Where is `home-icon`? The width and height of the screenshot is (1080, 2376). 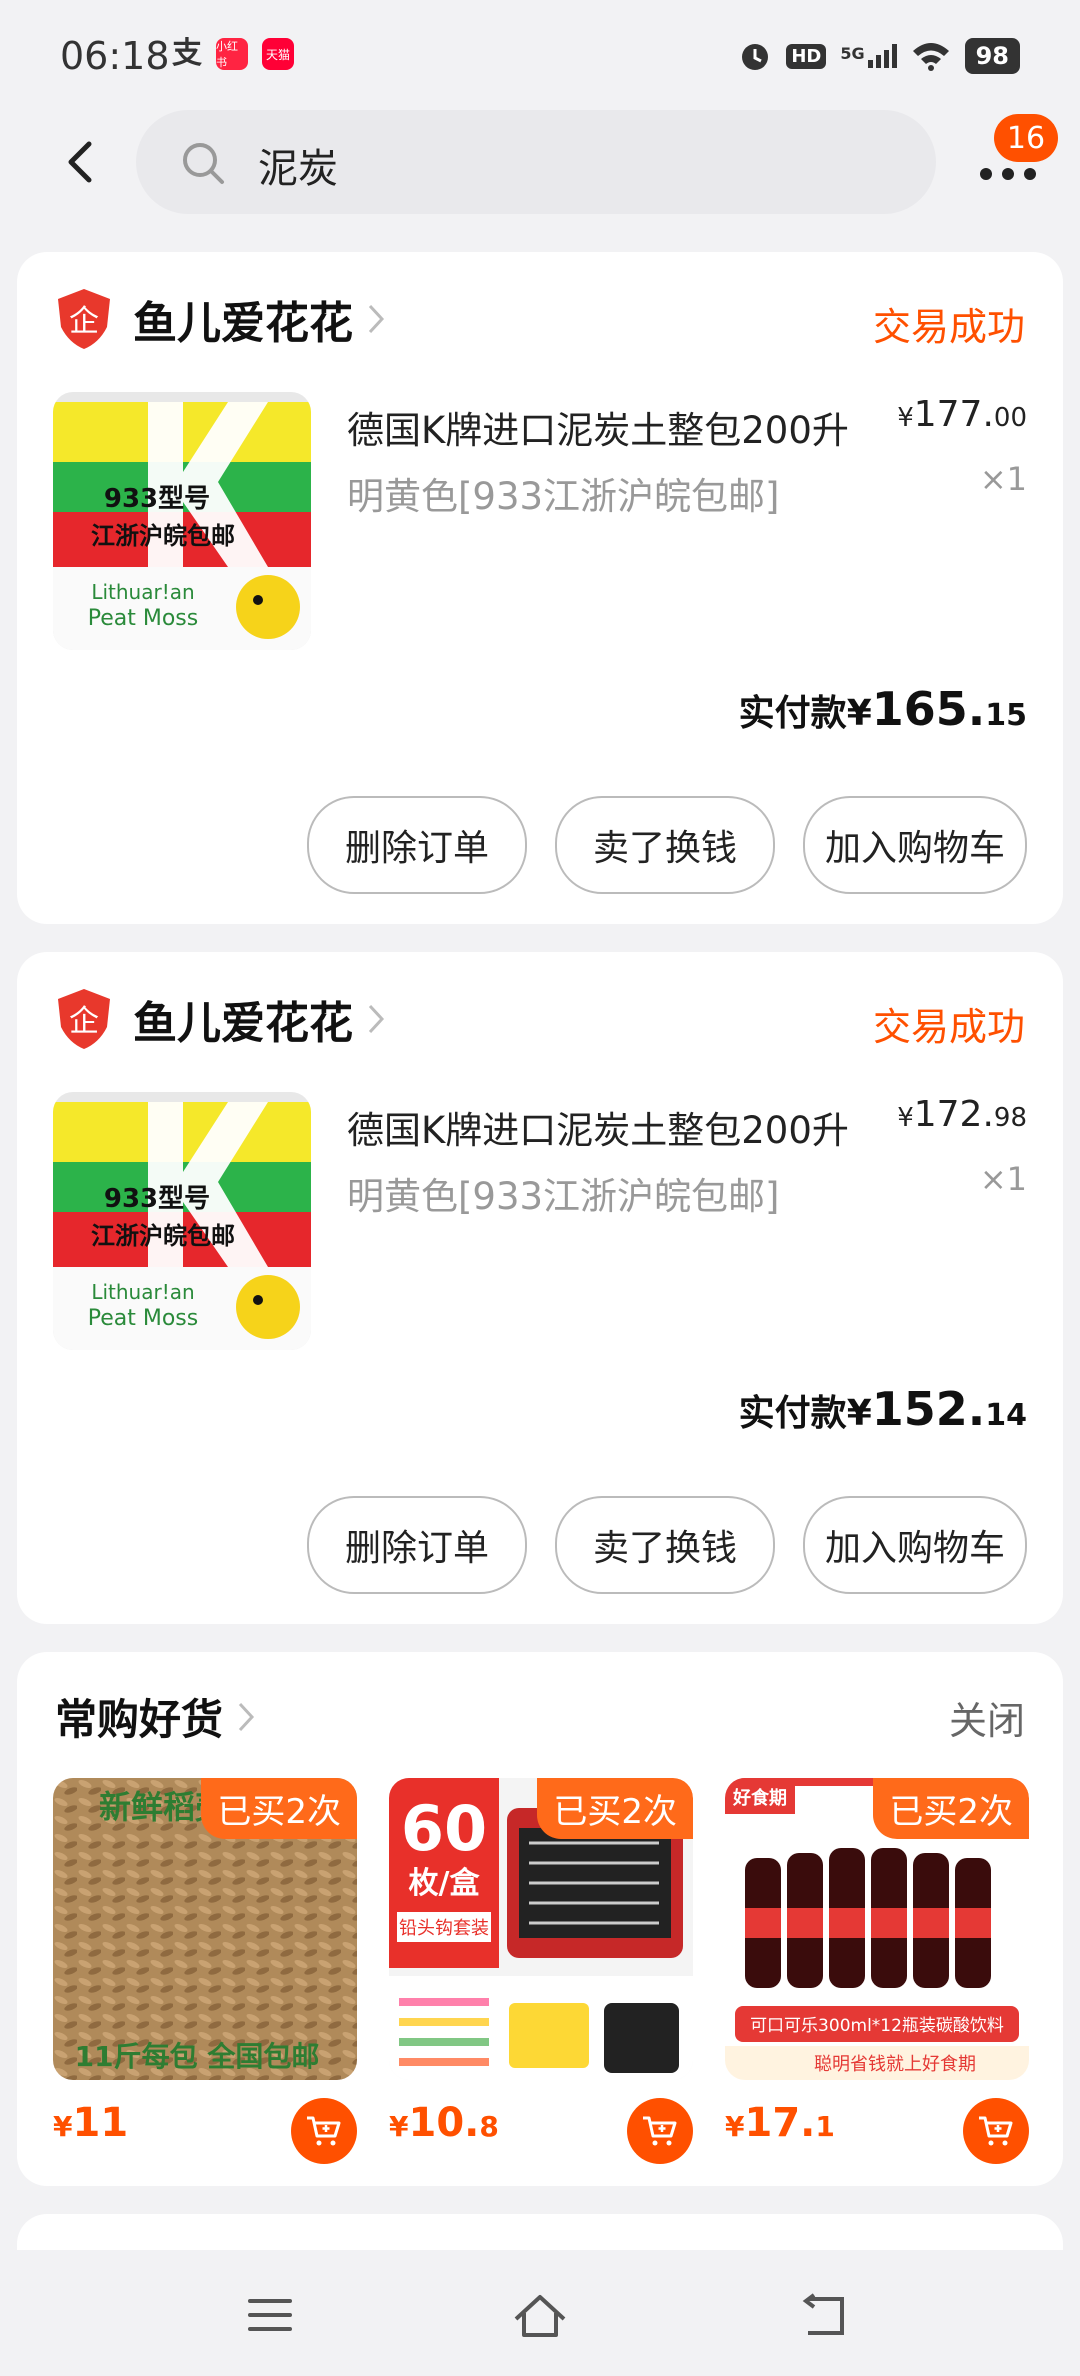 home-icon is located at coordinates (540, 2316).